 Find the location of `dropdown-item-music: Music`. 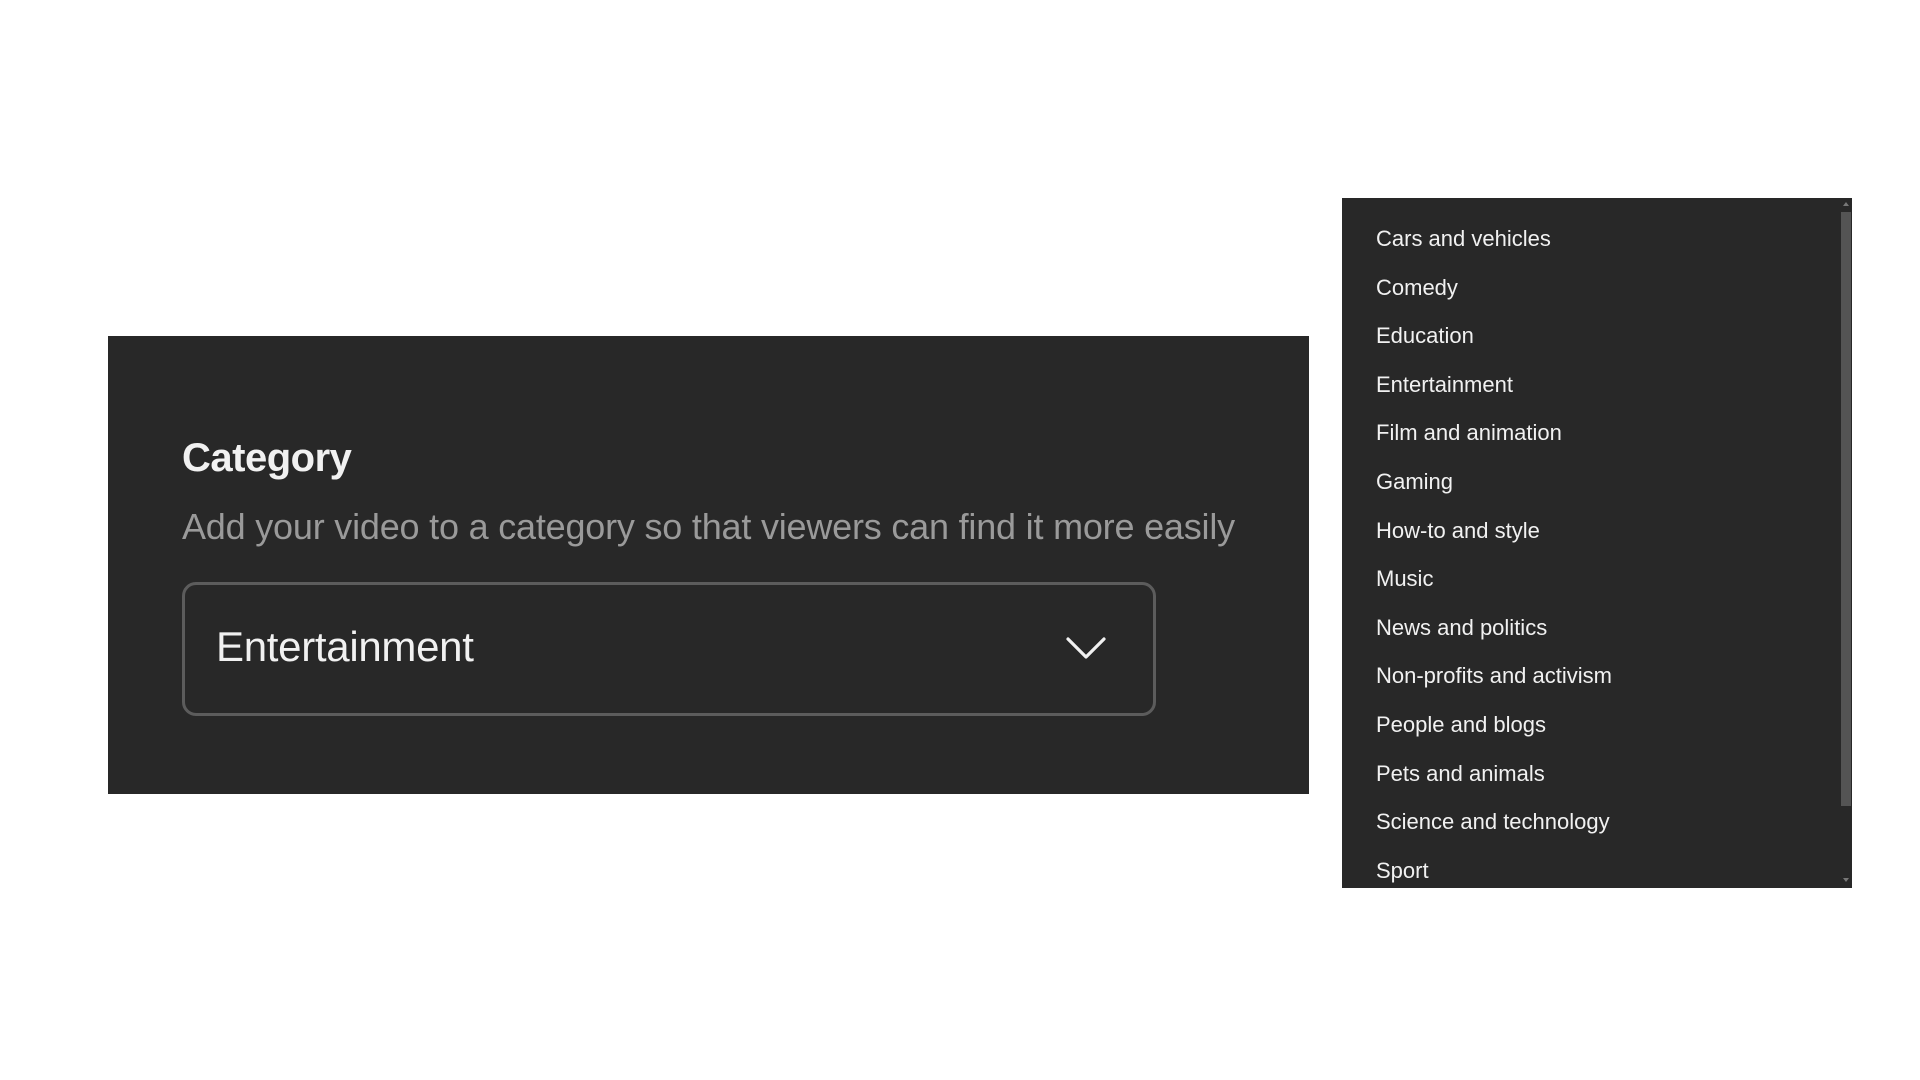

dropdown-item-music: Music is located at coordinates (1589, 579).